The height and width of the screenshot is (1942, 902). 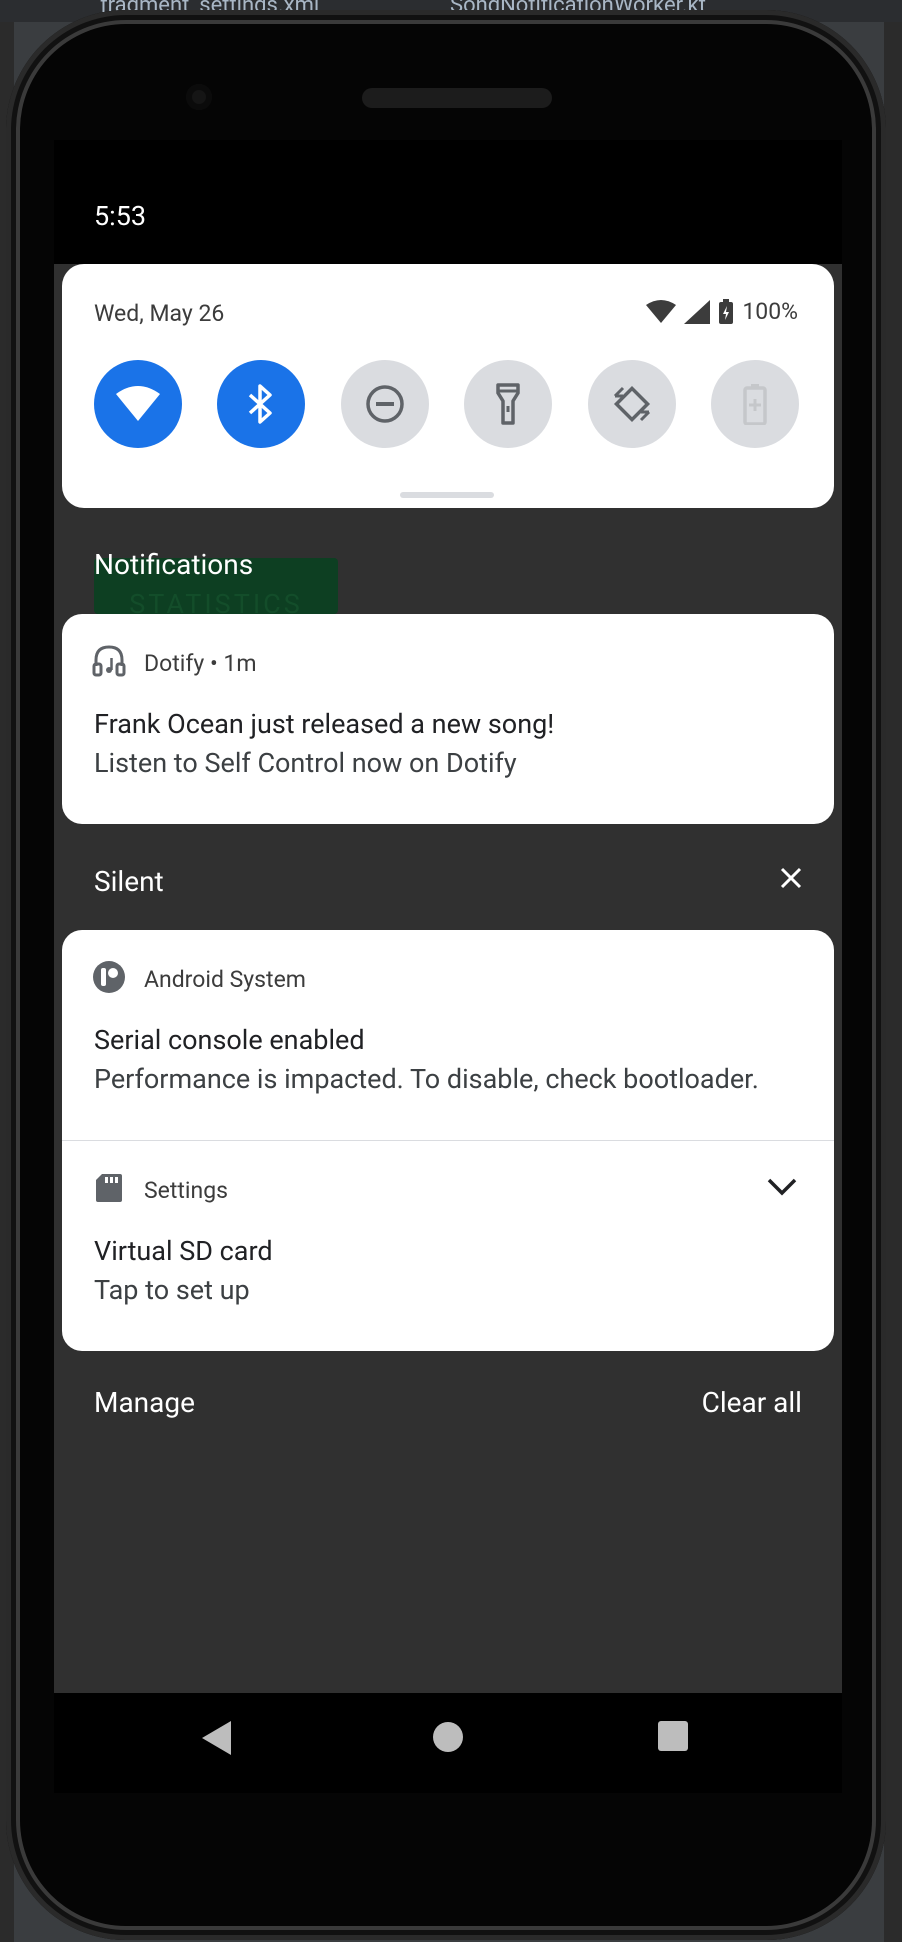 What do you see at coordinates (109, 1188) in the screenshot?
I see `sd-card-icon` at bounding box center [109, 1188].